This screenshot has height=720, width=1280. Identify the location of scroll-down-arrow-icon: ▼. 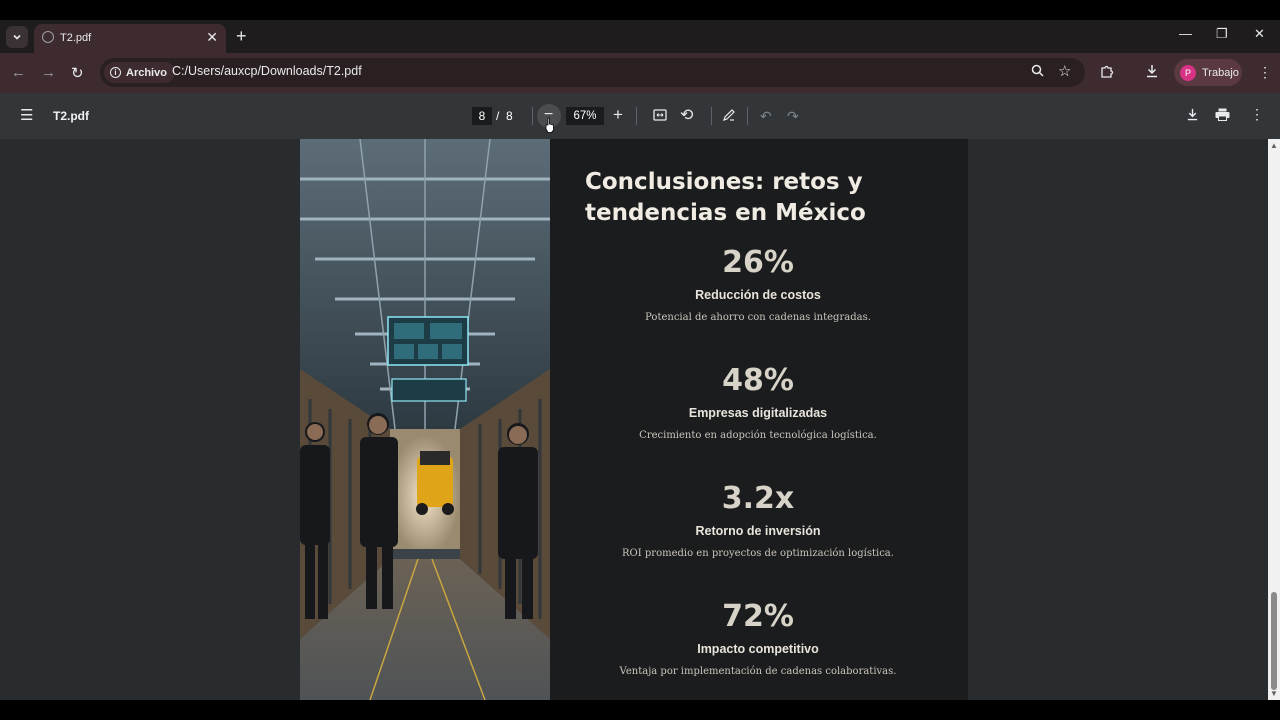
(1274, 693).